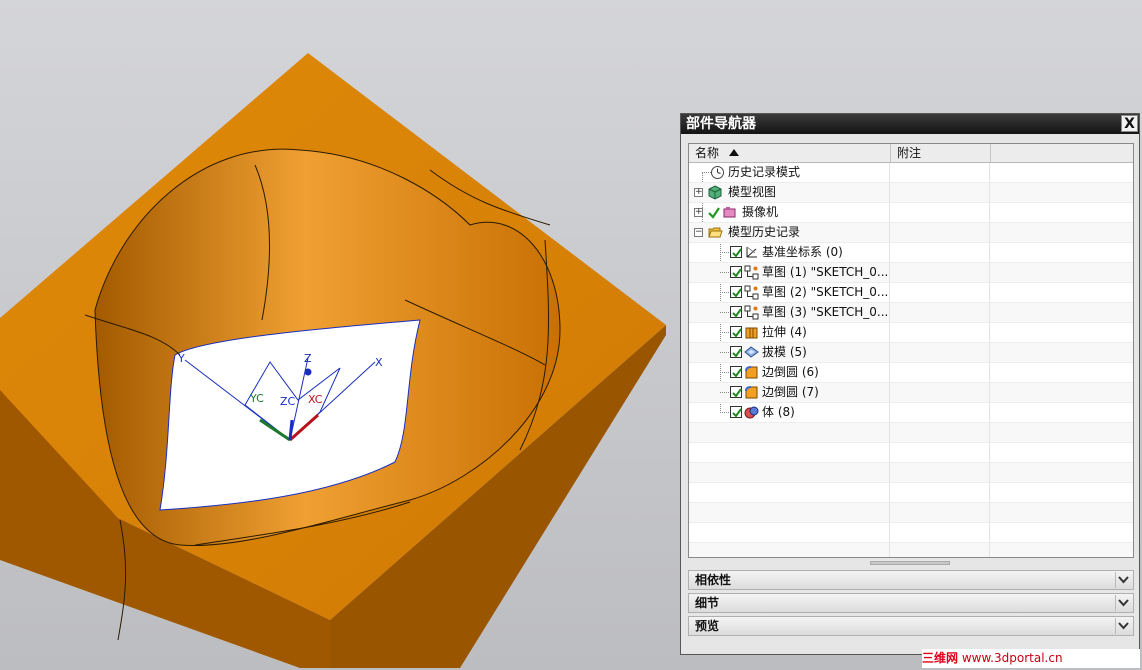 The height and width of the screenshot is (670, 1142). I want to click on draft-icon, so click(751, 352).